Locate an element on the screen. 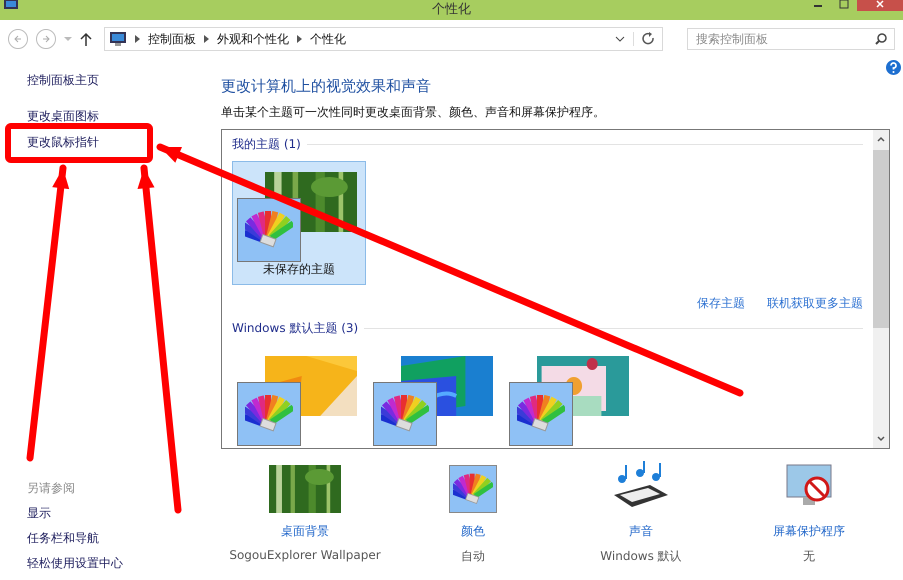 This screenshot has height=580, width=903. sidebar-link: 更改桌面图标 is located at coordinates (124, 121).